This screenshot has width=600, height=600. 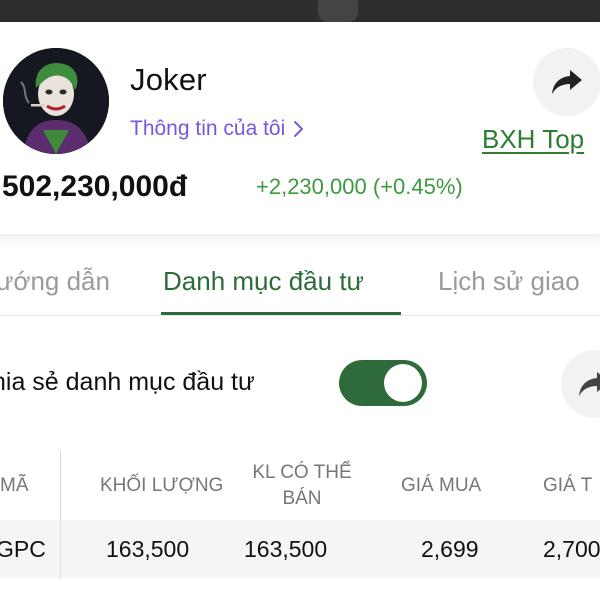 I want to click on table-row: GPC 163,500 163,500 2,699 2,700, so click(x=300, y=549).